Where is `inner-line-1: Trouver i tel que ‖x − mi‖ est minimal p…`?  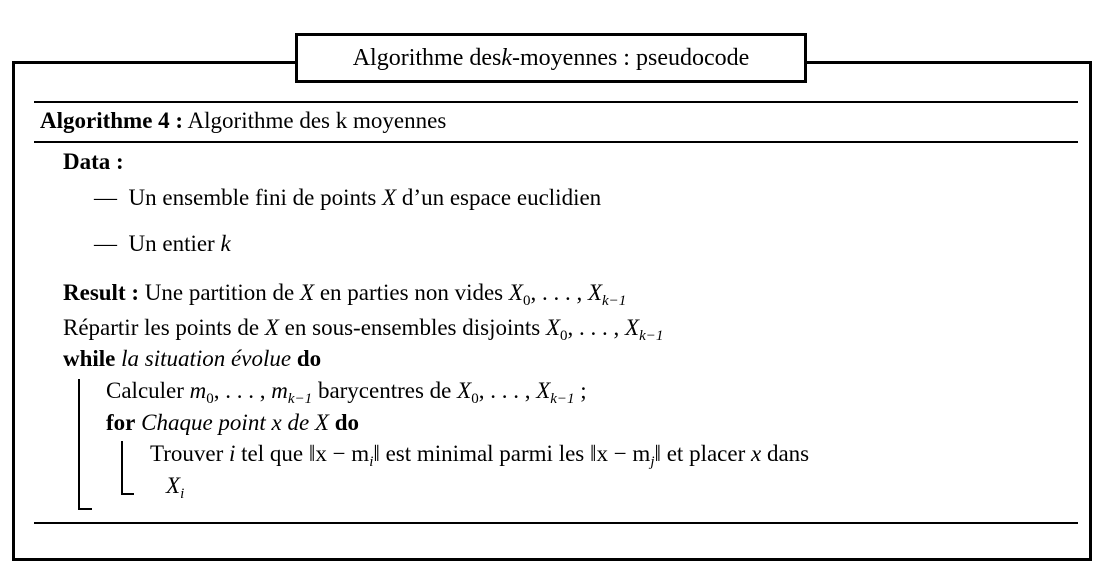
inner-line-1: Trouver i tel que ‖x − mi‖ est minimal p… is located at coordinates (480, 455).